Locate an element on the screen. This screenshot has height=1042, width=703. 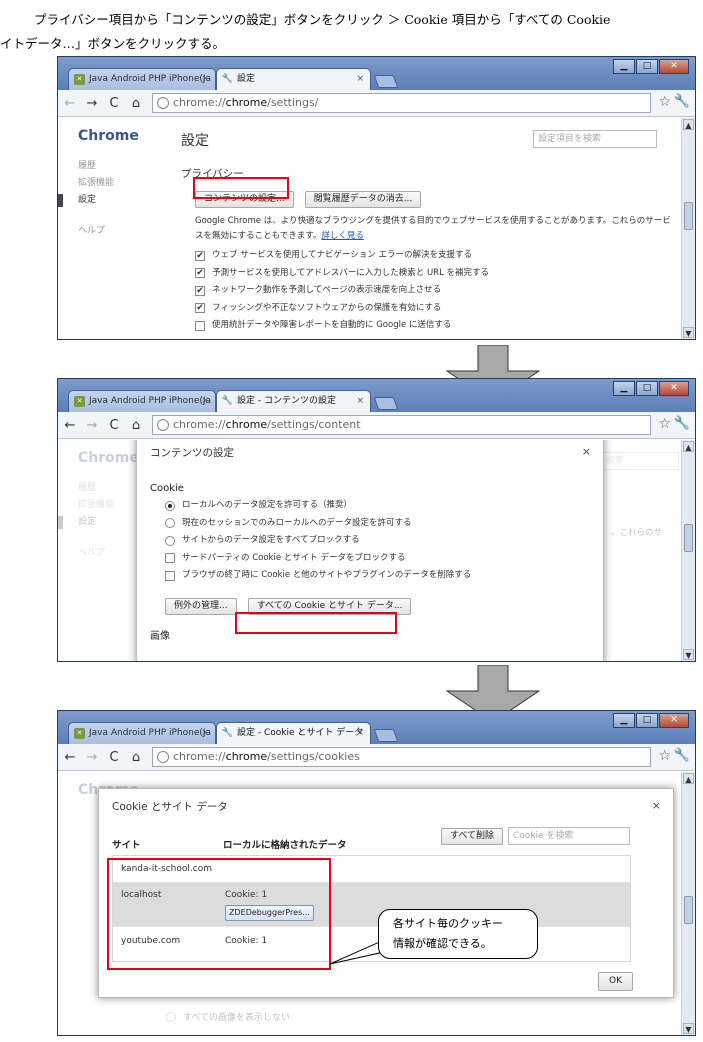
wrench-icon: 🔧 is located at coordinates (227, 401).